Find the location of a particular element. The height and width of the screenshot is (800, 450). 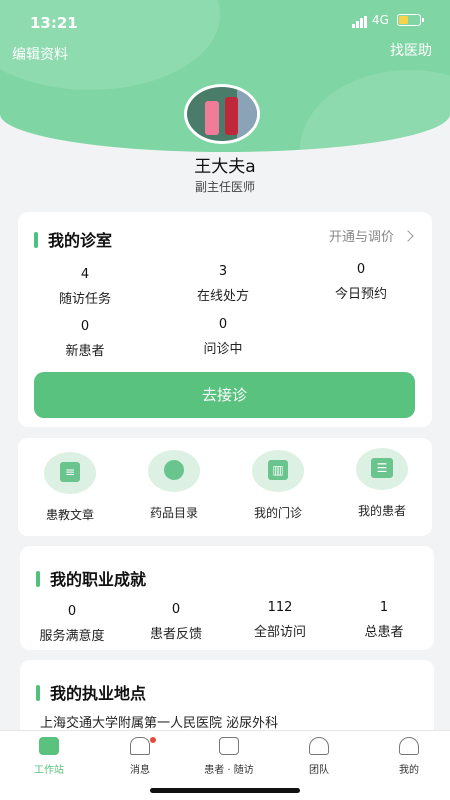

clinic-icon: ▥ is located at coordinates (278, 470).